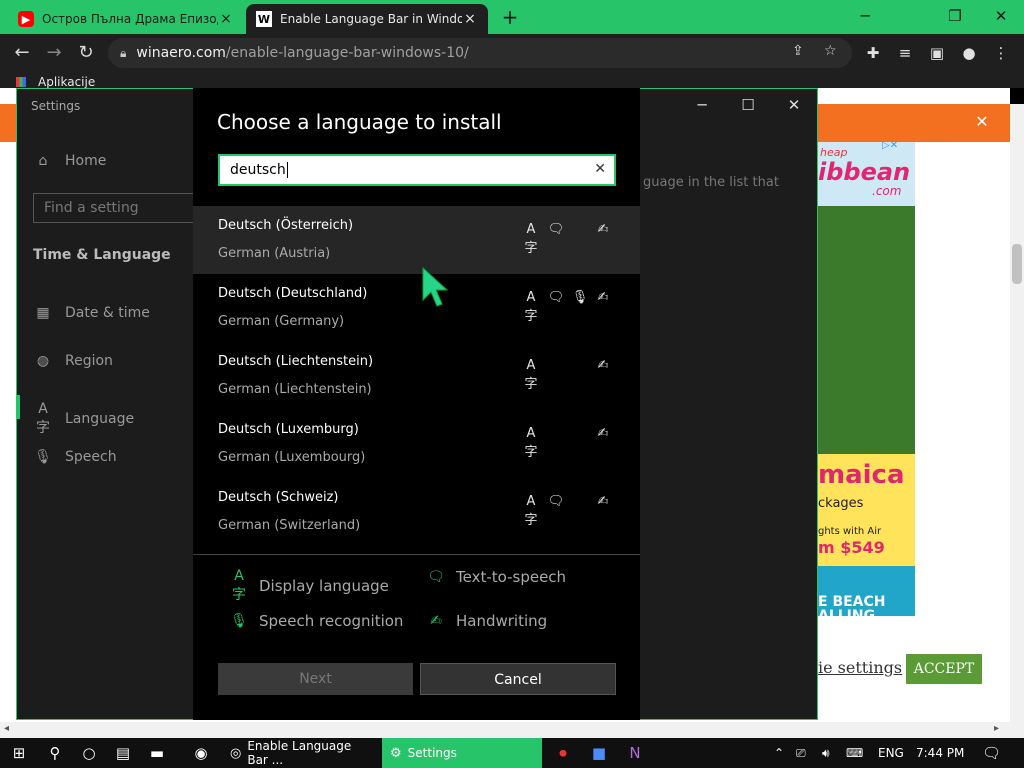  What do you see at coordinates (702, 105) in the screenshot?
I see `minimize-icon: ─` at bounding box center [702, 105].